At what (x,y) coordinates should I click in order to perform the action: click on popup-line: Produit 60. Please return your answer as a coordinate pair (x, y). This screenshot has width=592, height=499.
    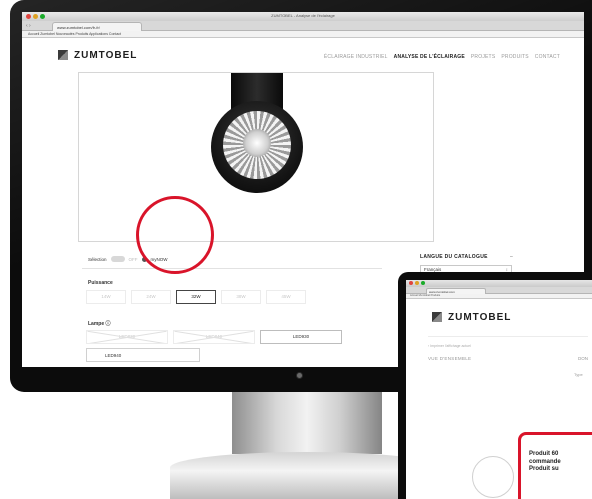
    Looking at the image, I should click on (544, 454).